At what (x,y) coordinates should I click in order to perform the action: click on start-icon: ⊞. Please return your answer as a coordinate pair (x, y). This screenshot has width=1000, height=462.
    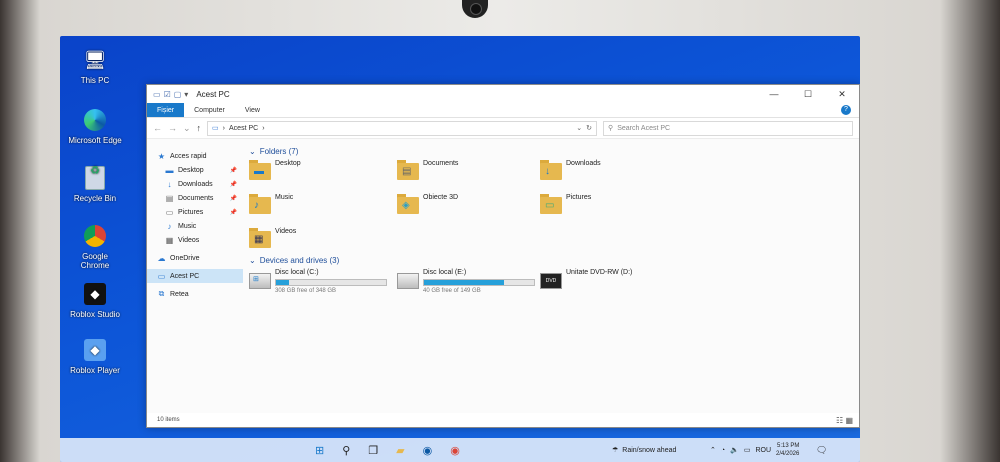
    Looking at the image, I should click on (319, 450).